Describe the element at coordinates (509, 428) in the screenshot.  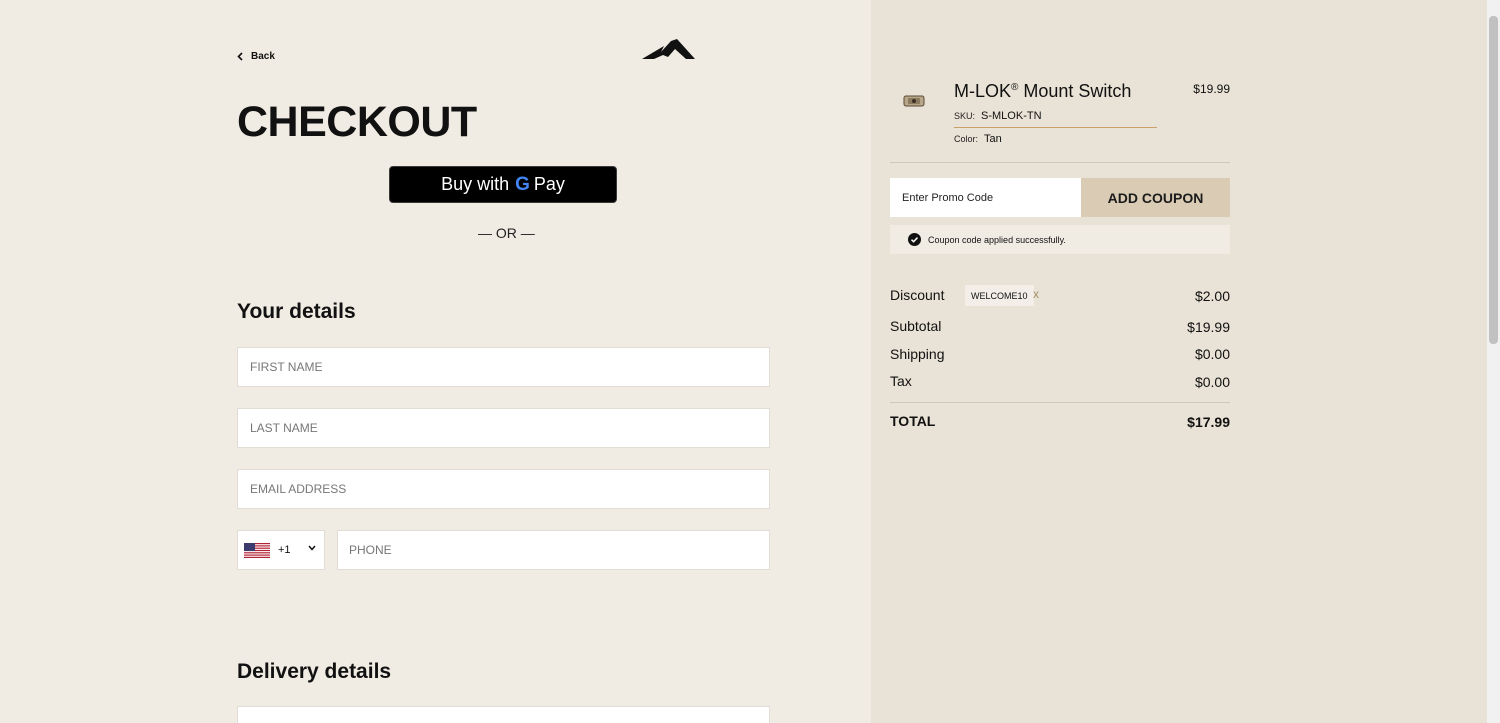
I see `last-name-input` at that location.